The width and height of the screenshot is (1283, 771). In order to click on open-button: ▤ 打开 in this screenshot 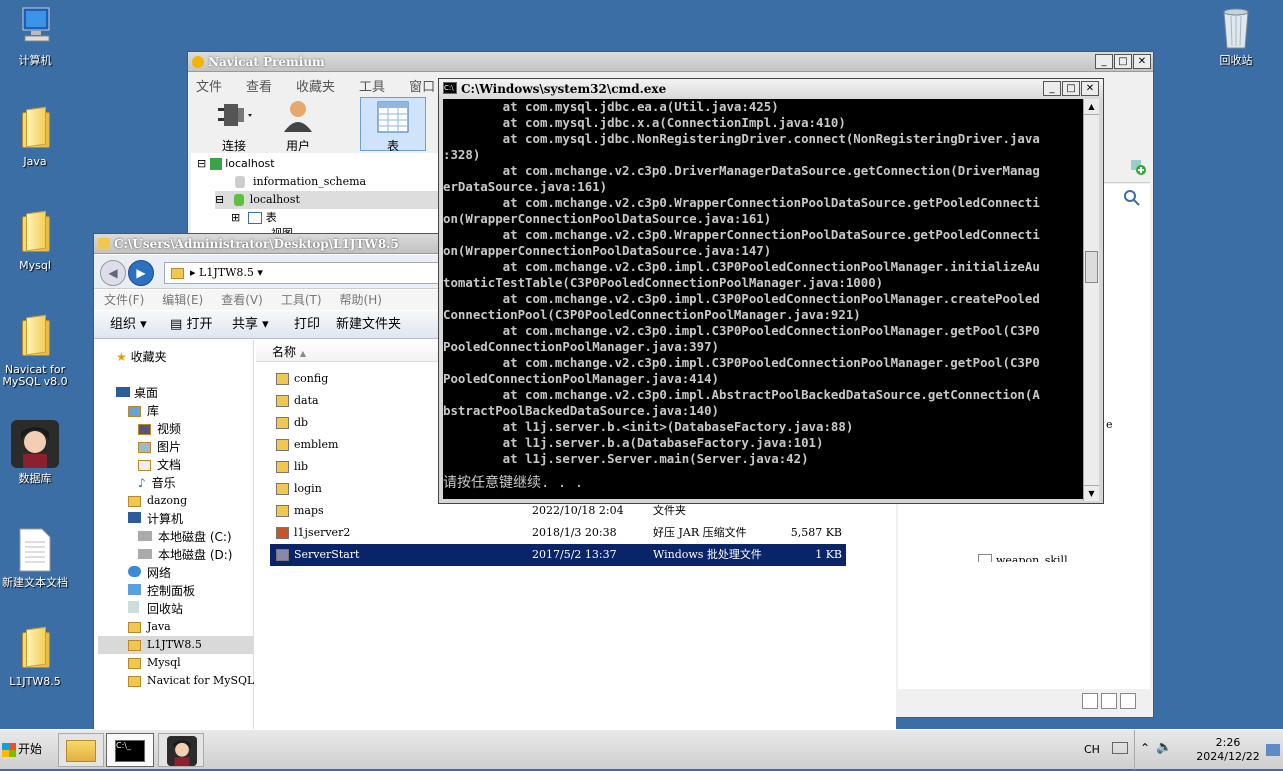, I will do `click(191, 325)`.